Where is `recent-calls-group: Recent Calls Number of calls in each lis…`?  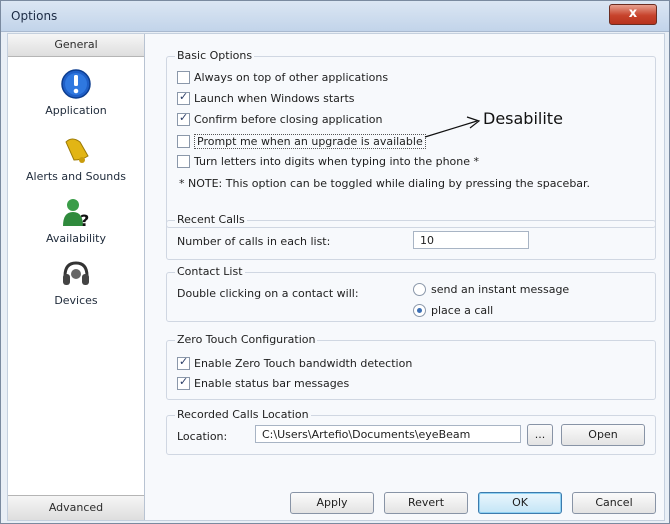 recent-calls-group: Recent Calls Number of calls in each lis… is located at coordinates (411, 236).